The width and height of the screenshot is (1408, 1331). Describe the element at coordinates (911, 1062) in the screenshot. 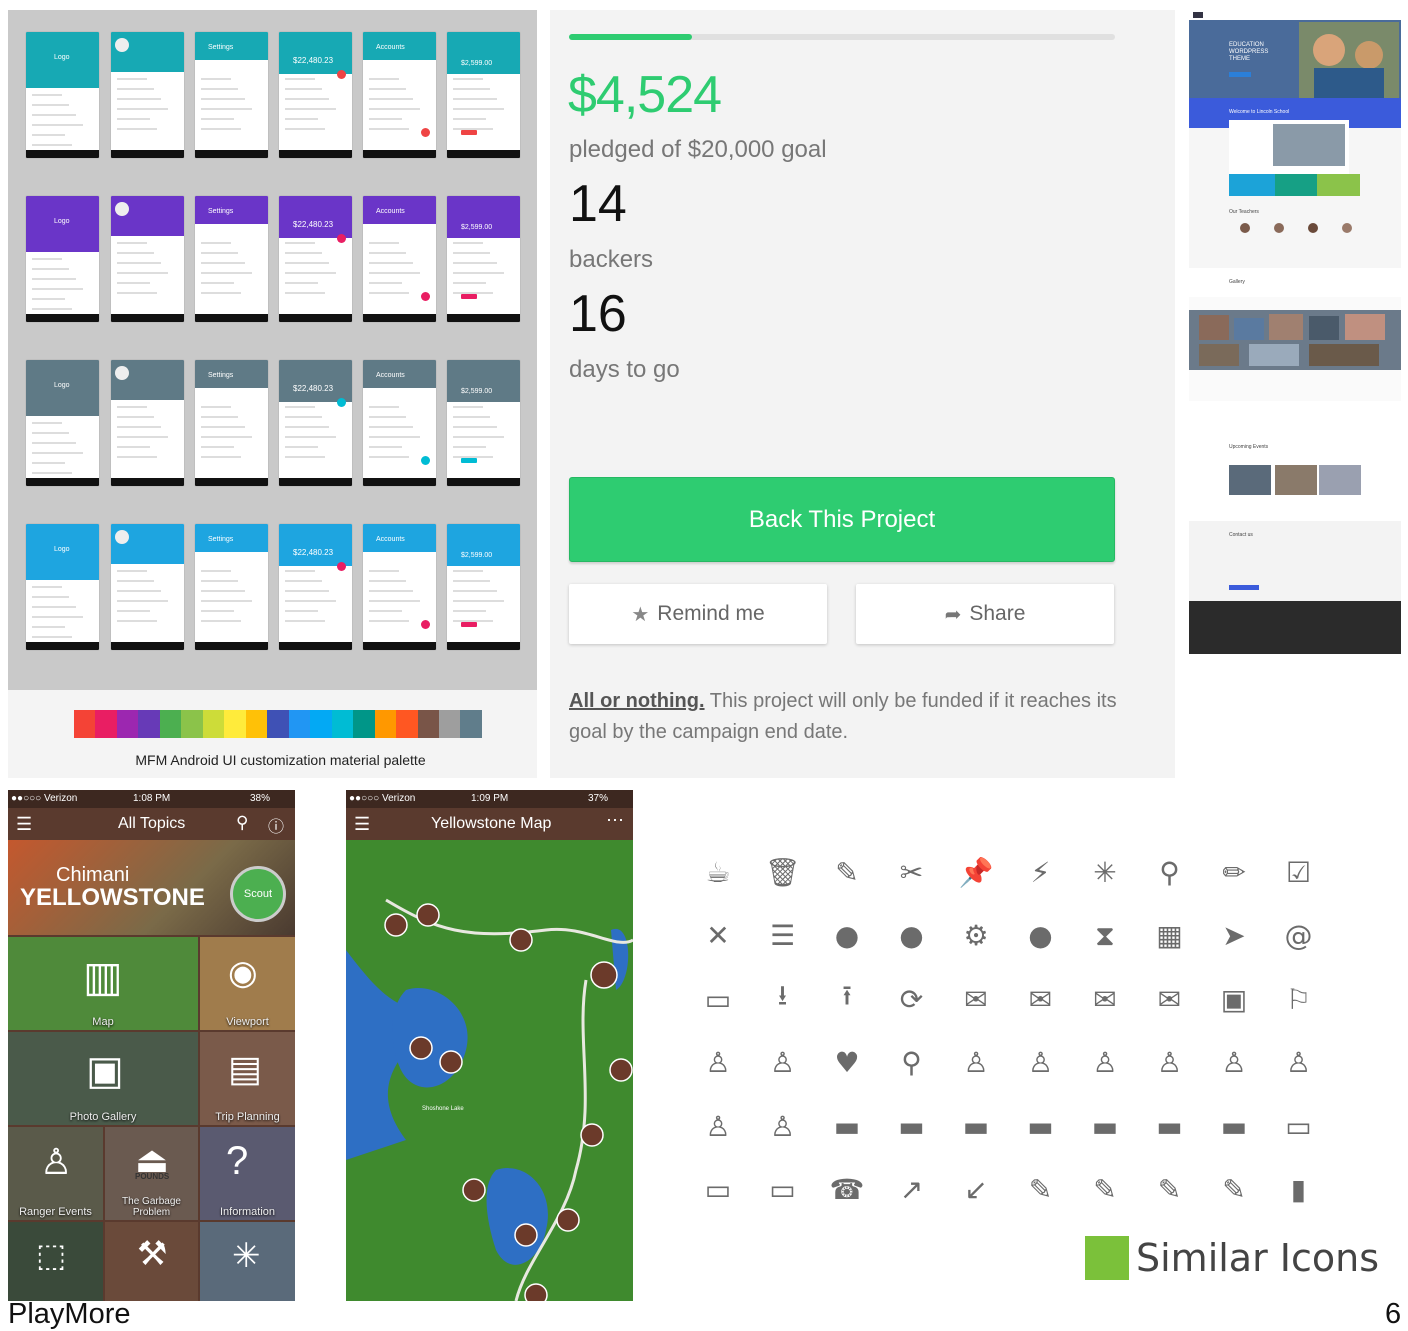

I see `search-person-icon: ⚲` at that location.